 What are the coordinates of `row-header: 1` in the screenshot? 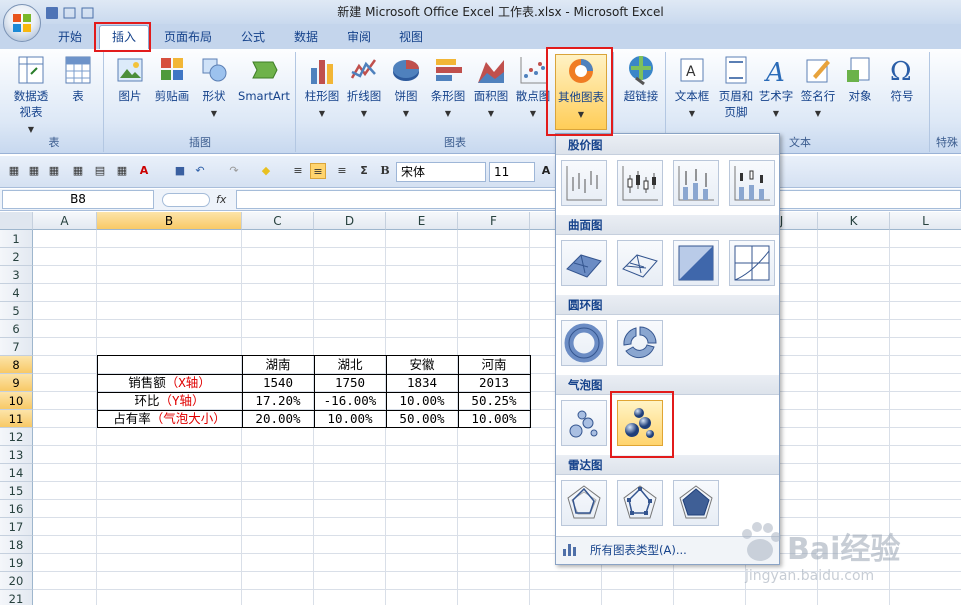 It's located at (16, 239).